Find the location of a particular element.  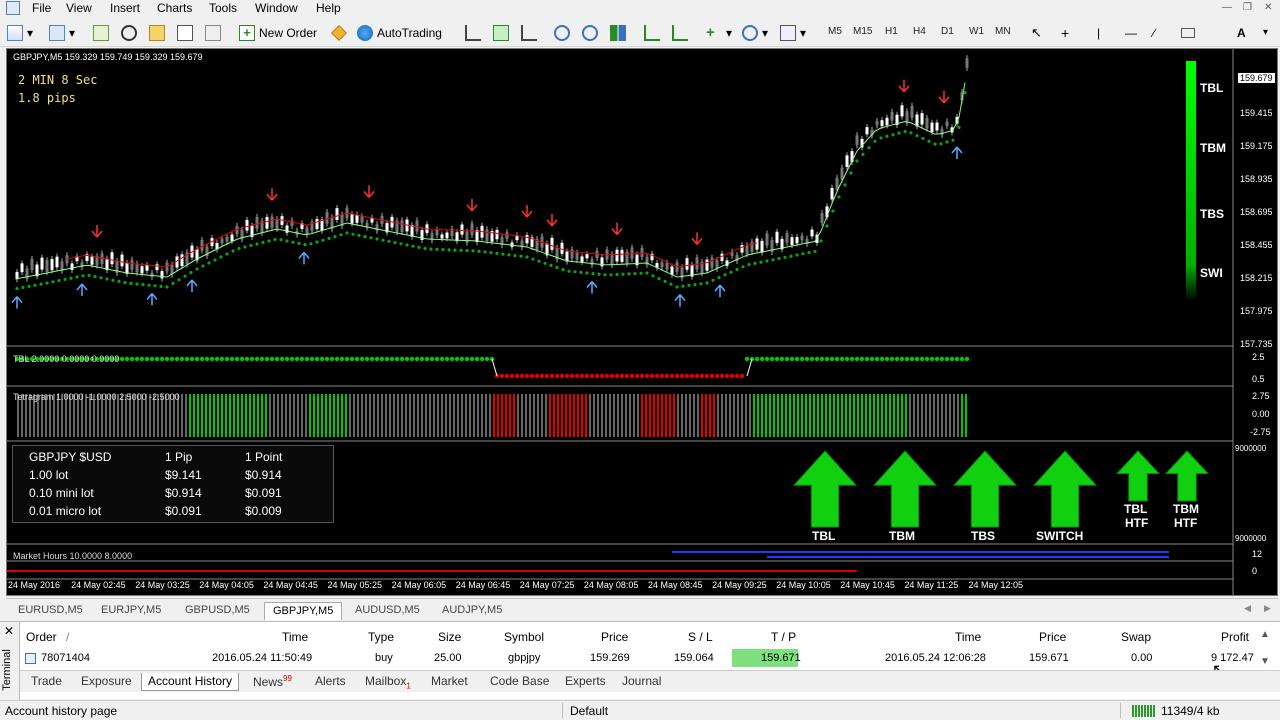

line-chart-button is located at coordinates (529, 32).